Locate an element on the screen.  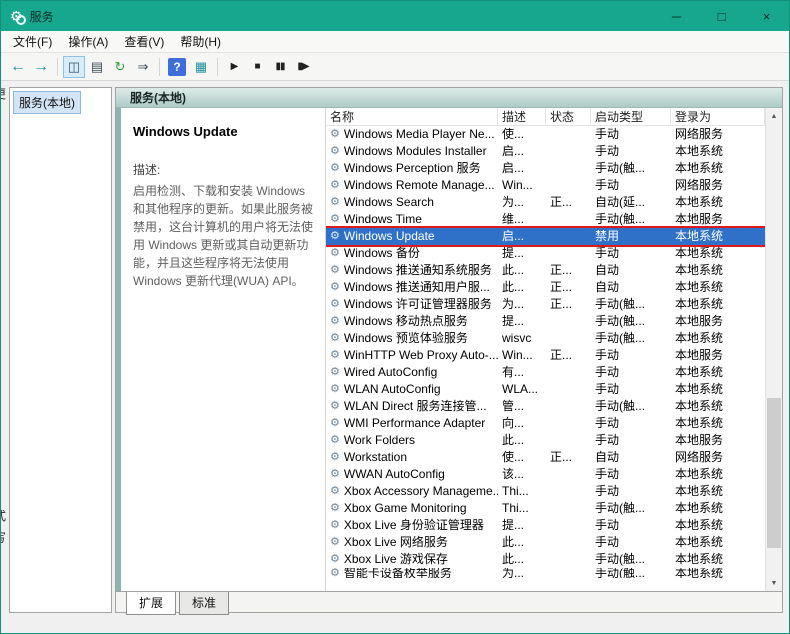
selected-service-title: Windows Update is located at coordinates (185, 131).